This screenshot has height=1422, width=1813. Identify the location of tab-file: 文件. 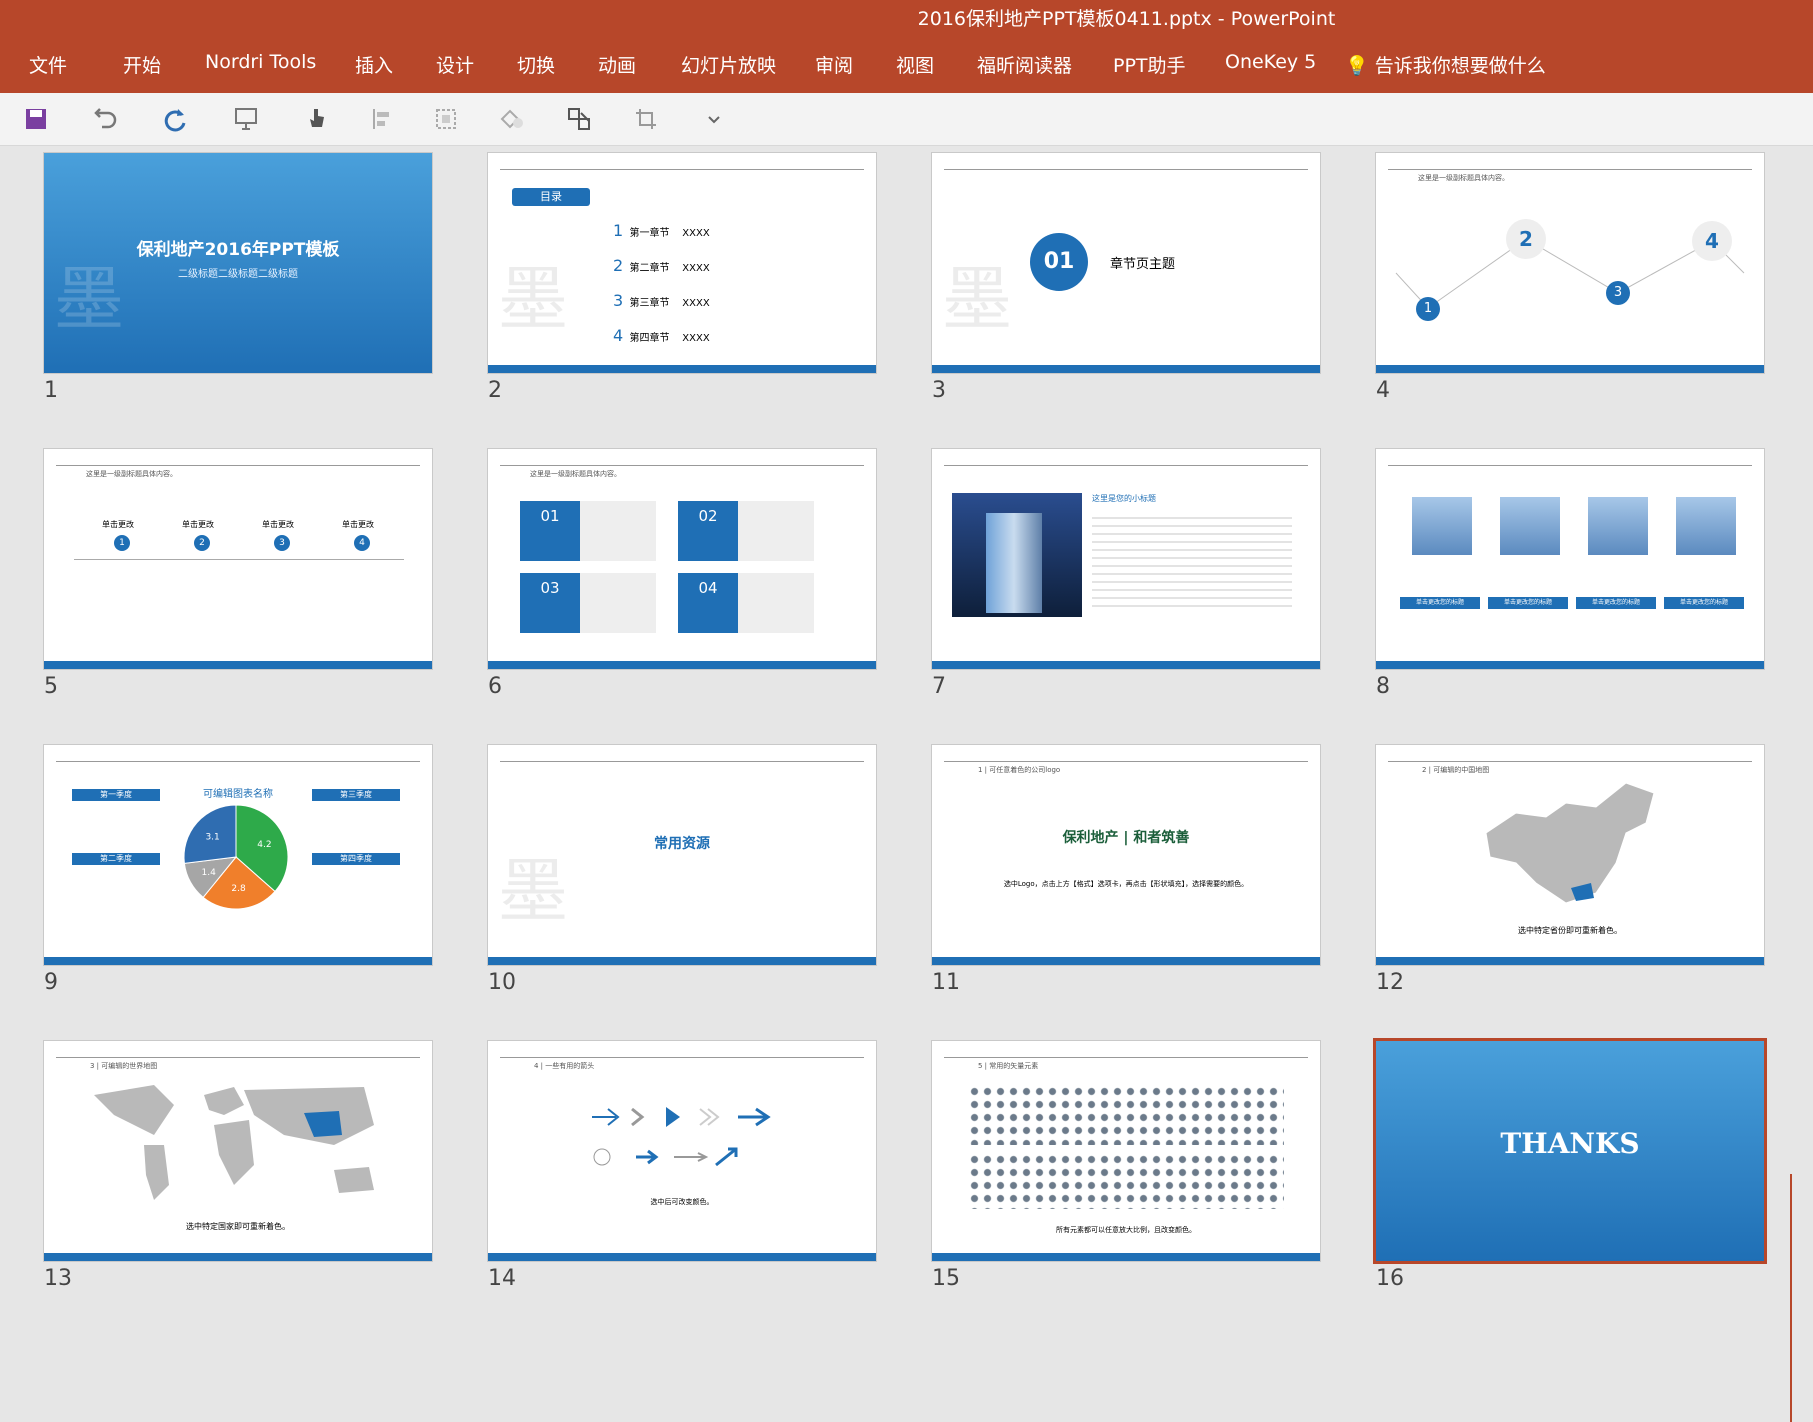
(48, 64).